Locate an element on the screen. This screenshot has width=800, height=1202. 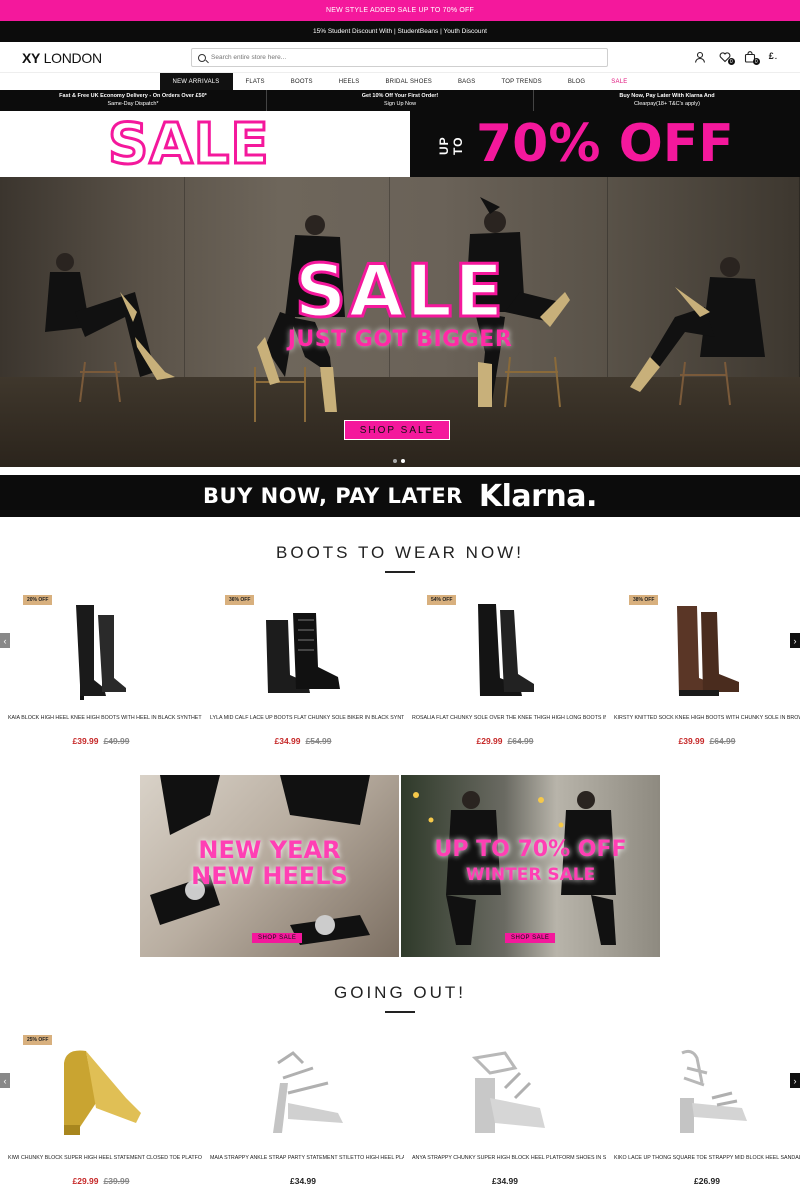
original-price: £54.99 is located at coordinates (318, 741).